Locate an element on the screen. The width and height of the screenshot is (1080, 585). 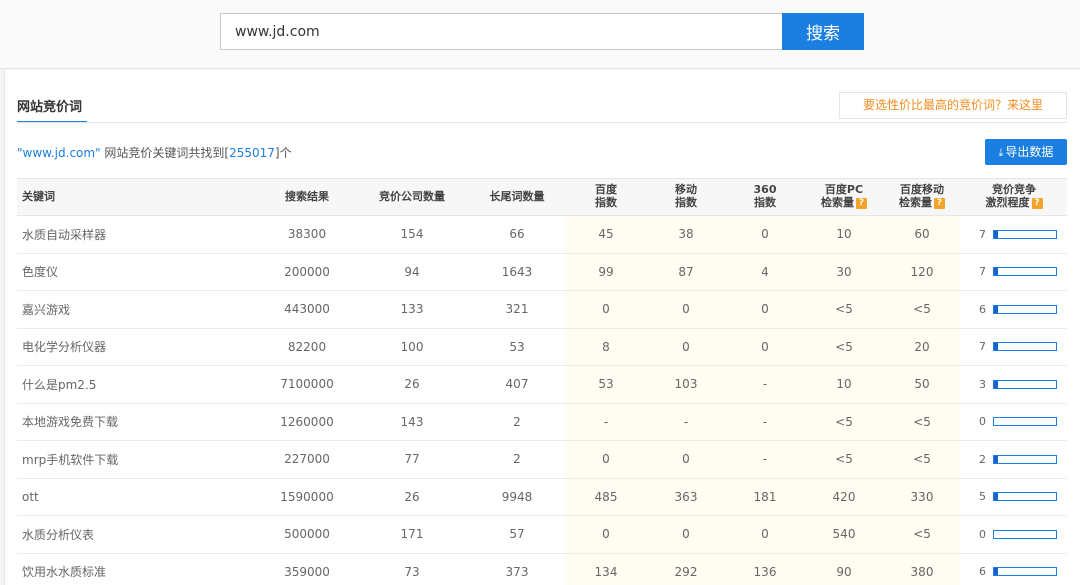
cell-baidu: - is located at coordinates (606, 422).